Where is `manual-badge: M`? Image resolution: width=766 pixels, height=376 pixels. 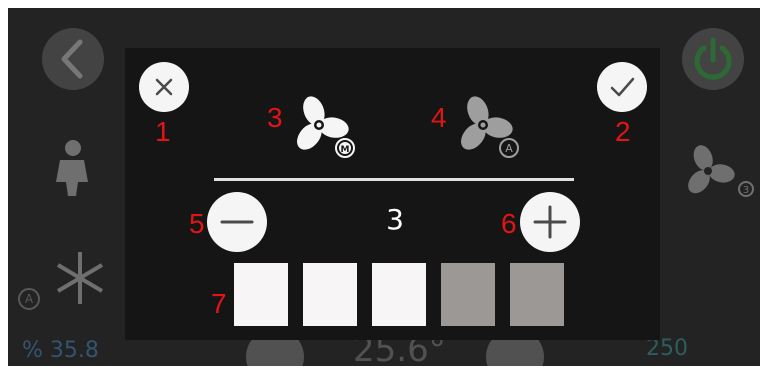
manual-badge: M is located at coordinates (345, 150).